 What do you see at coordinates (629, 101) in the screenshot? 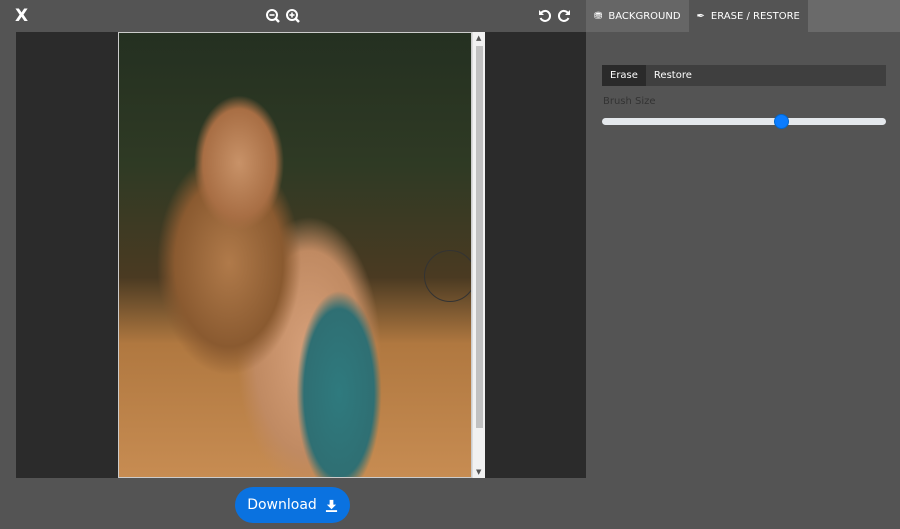
I see `brush-size-label: Brush Size` at bounding box center [629, 101].